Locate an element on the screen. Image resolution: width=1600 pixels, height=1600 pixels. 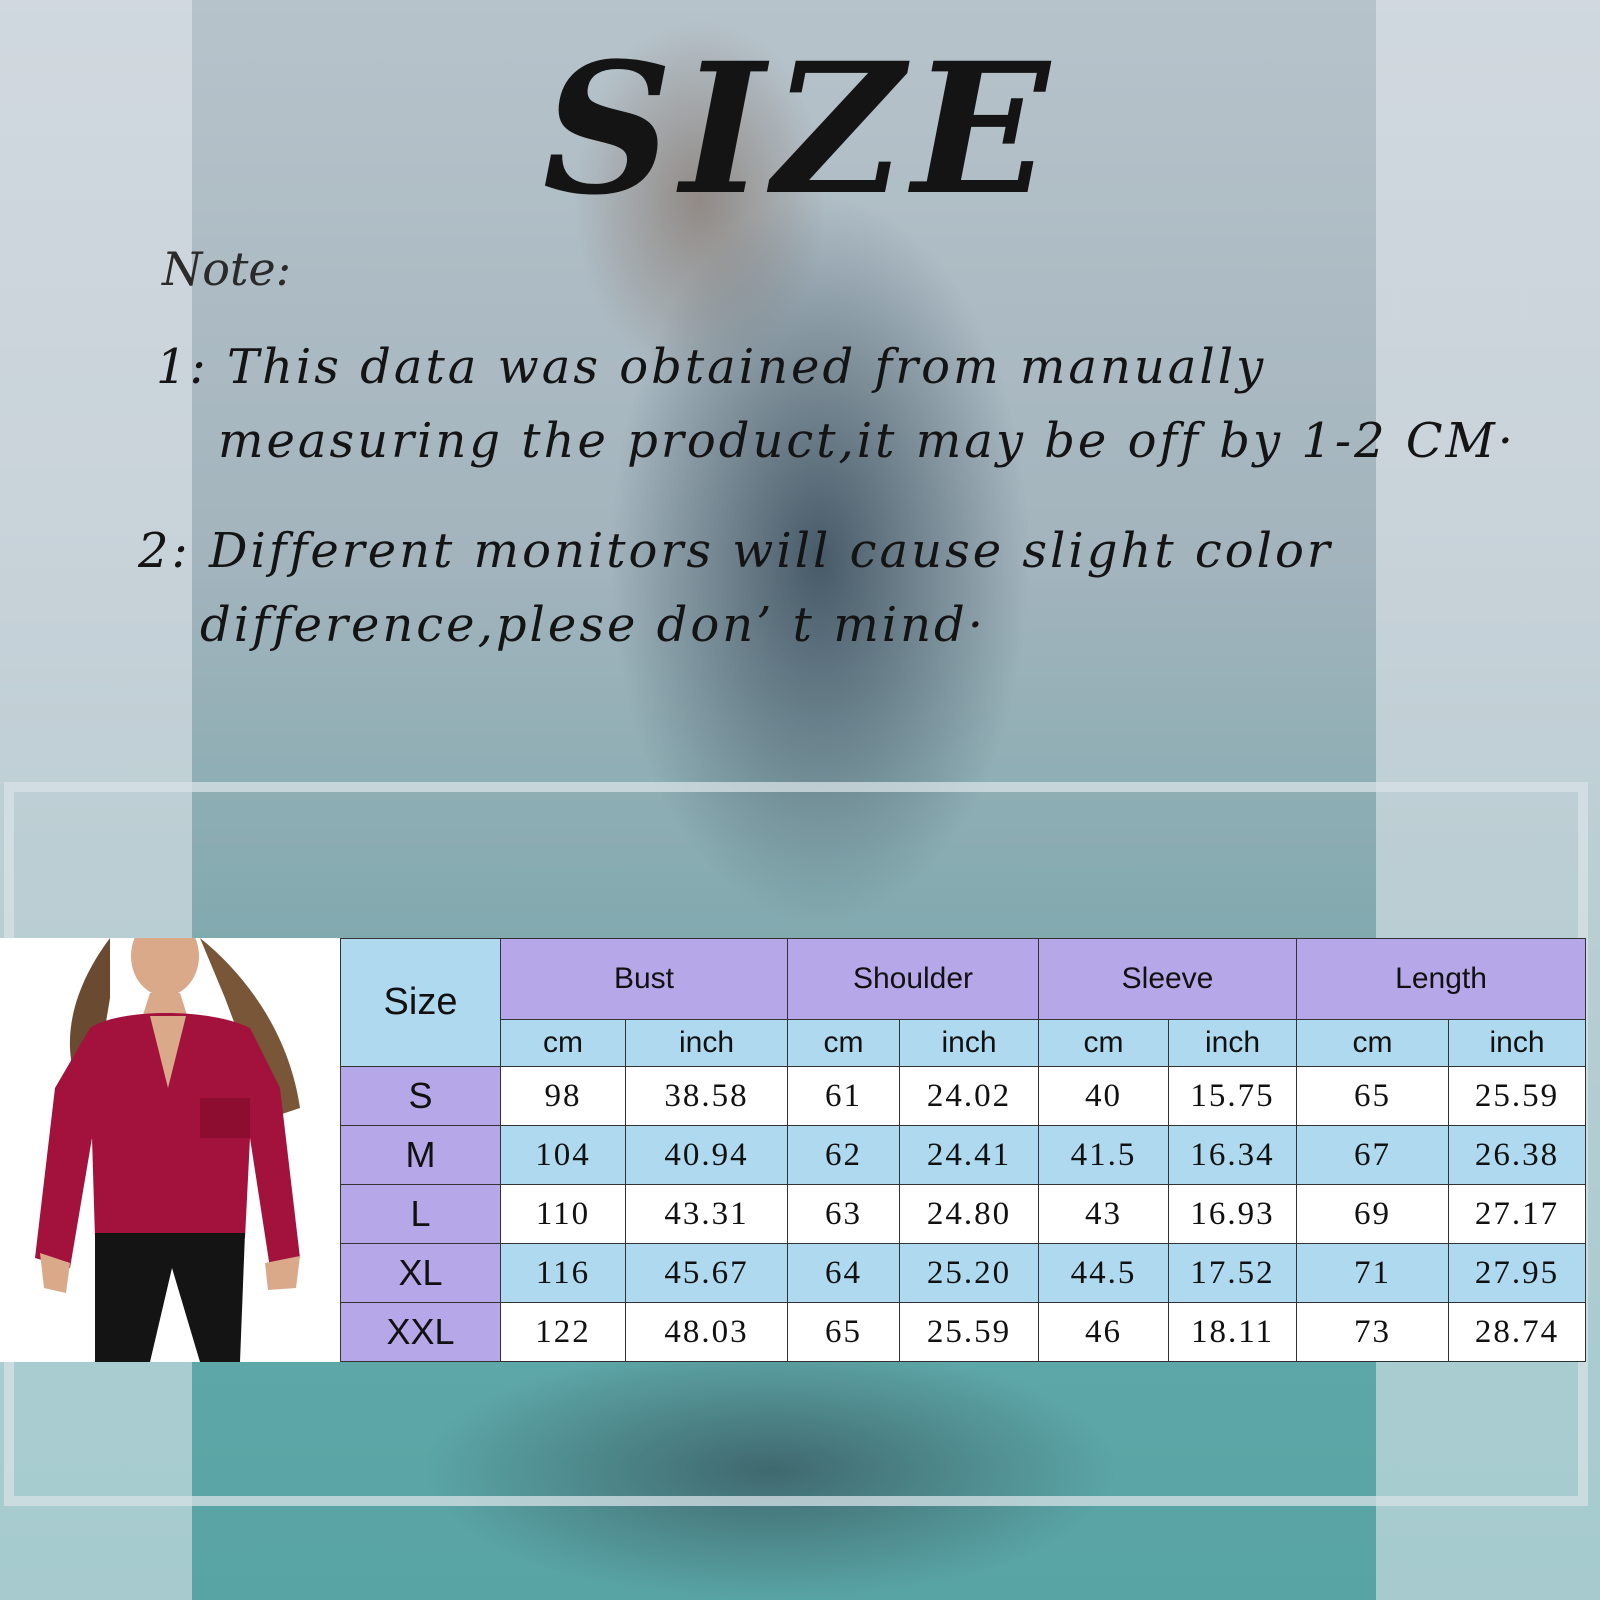
note-2-line-2: difference,plese don’ t mind· is located at coordinates (593, 625).